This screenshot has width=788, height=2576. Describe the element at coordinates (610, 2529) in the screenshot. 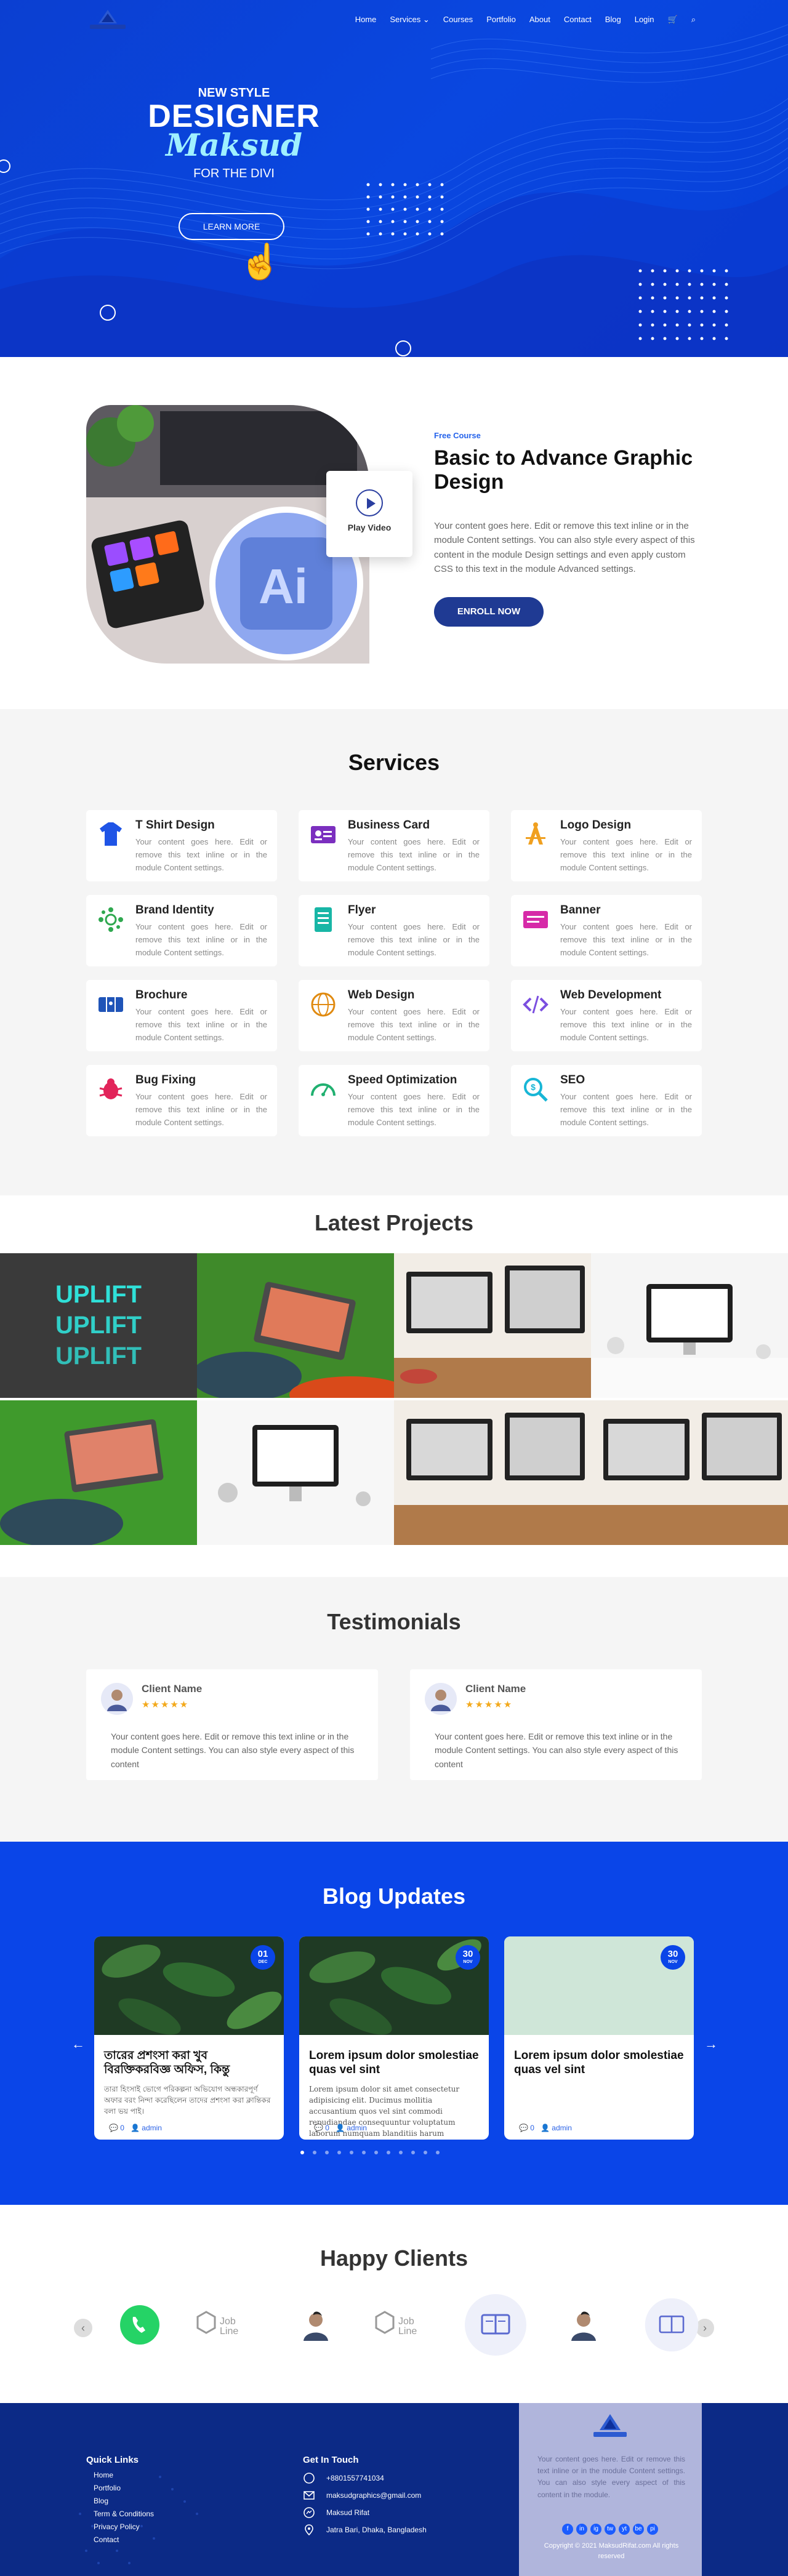

I see `twitter-icon: tw` at that location.